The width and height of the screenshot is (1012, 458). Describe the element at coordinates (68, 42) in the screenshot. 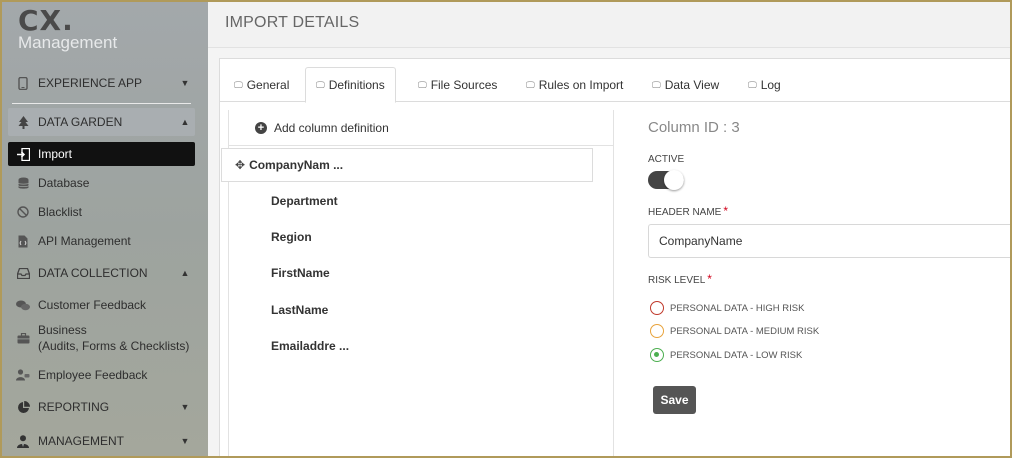

I see `logo-subtitle: Management` at that location.